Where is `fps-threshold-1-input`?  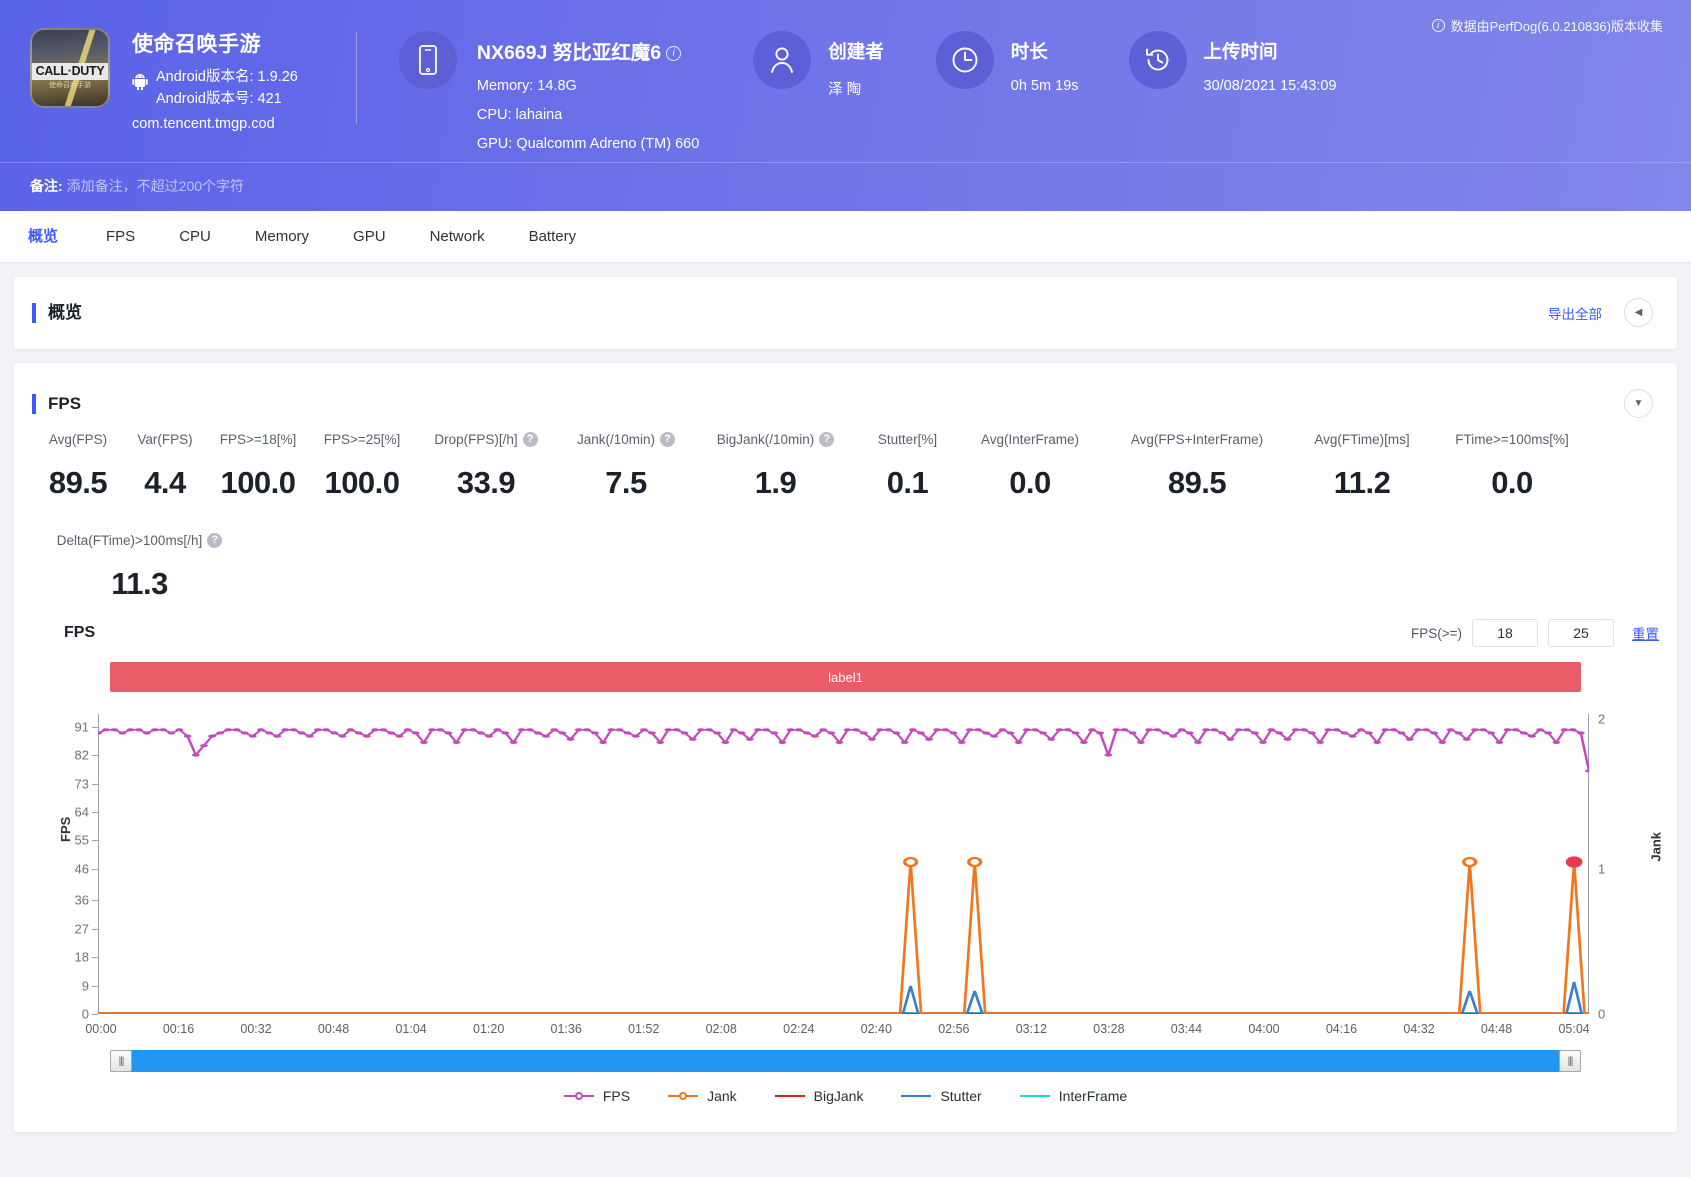
fps-threshold-1-input is located at coordinates (1505, 633).